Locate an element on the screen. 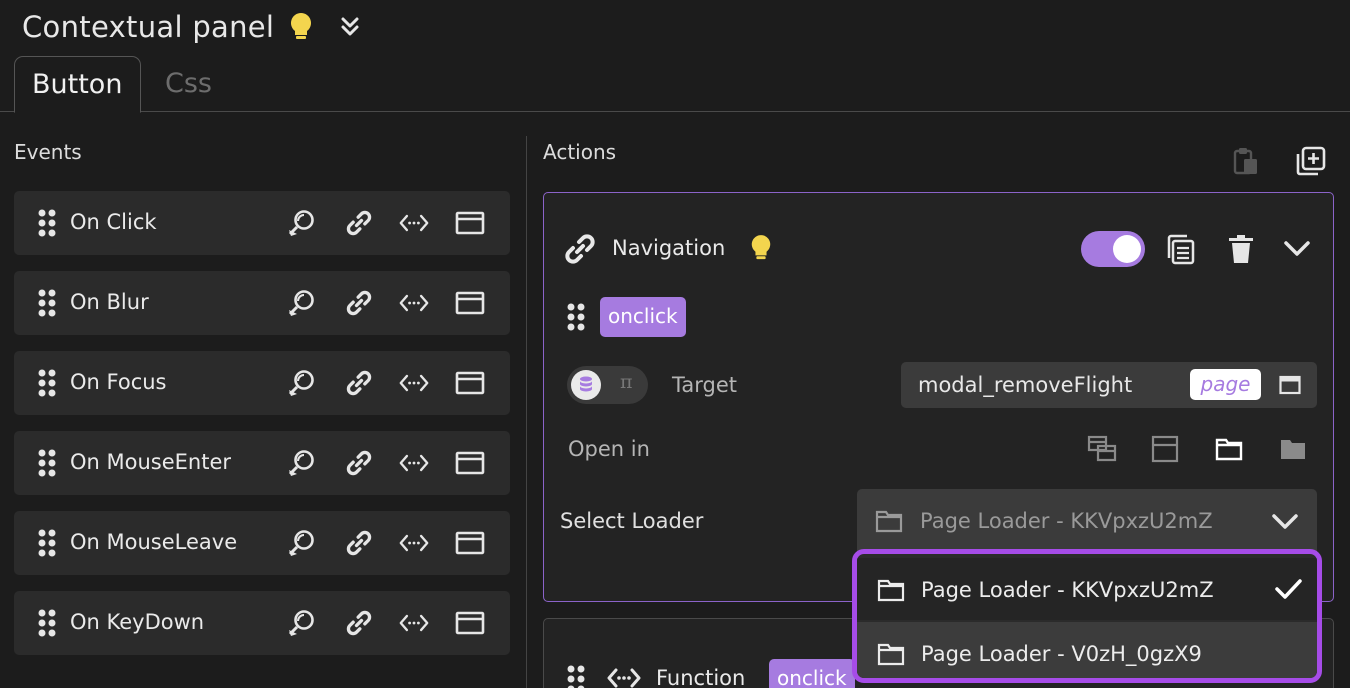  target-field: modal_removeFlight page is located at coordinates (1109, 385).